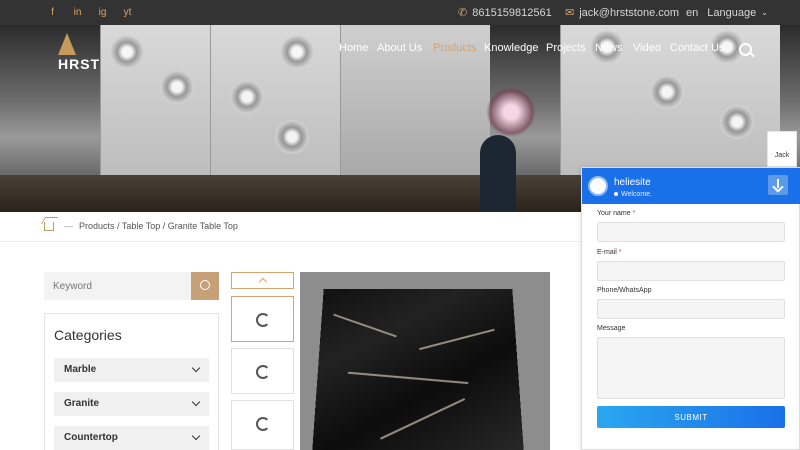 This screenshot has width=800, height=450. What do you see at coordinates (691, 232) in the screenshot?
I see `name-field` at bounding box center [691, 232].